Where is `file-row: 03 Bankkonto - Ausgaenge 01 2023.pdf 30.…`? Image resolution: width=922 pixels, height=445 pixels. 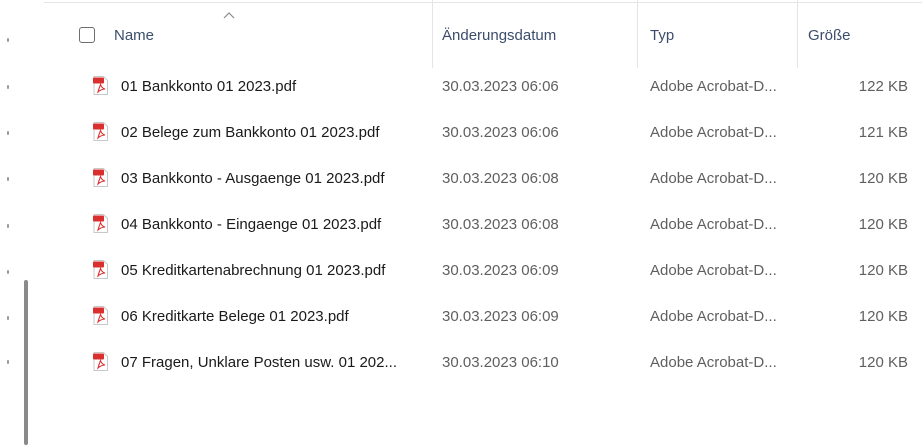
file-row: 03 Bankkonto - Ausgaenge 01 2023.pdf 30.… is located at coordinates (481, 178).